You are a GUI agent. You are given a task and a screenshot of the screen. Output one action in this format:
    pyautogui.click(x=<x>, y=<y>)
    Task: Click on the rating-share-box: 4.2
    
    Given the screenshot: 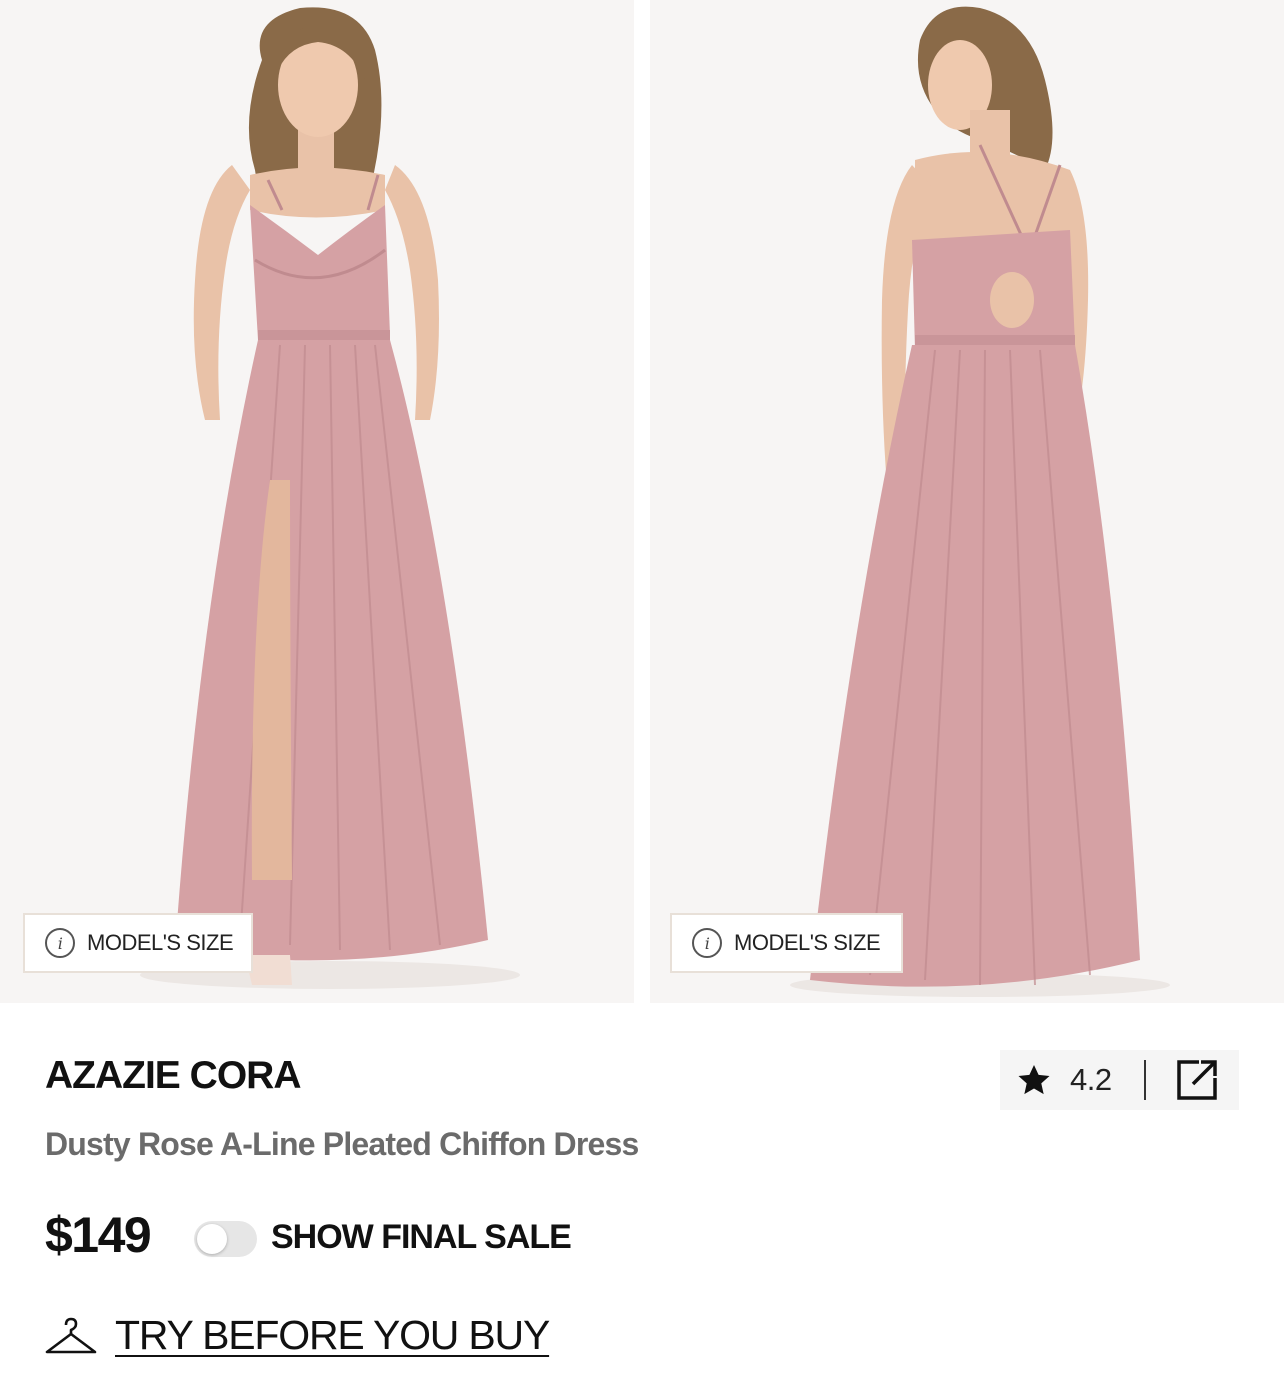 What is the action you would take?
    pyautogui.click(x=1119, y=1080)
    